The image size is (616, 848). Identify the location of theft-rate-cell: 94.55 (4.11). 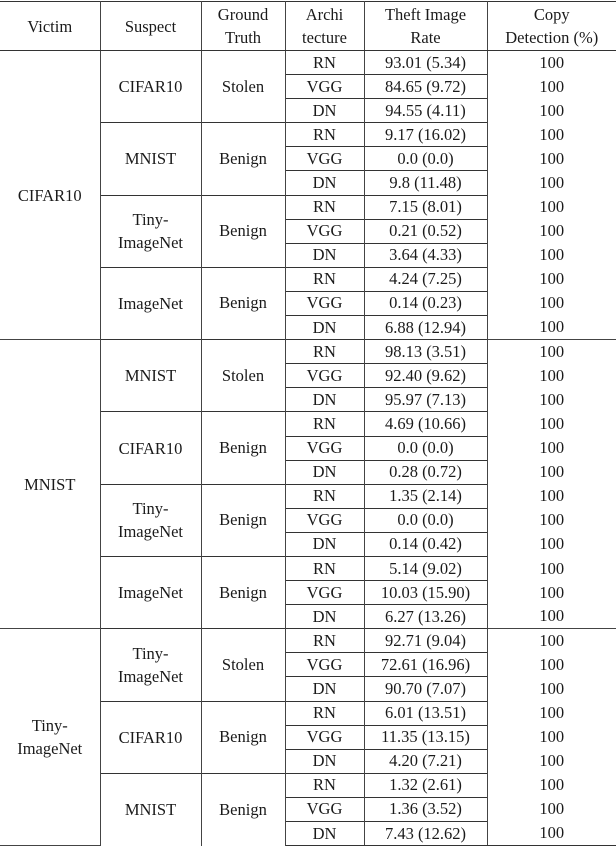
(426, 110).